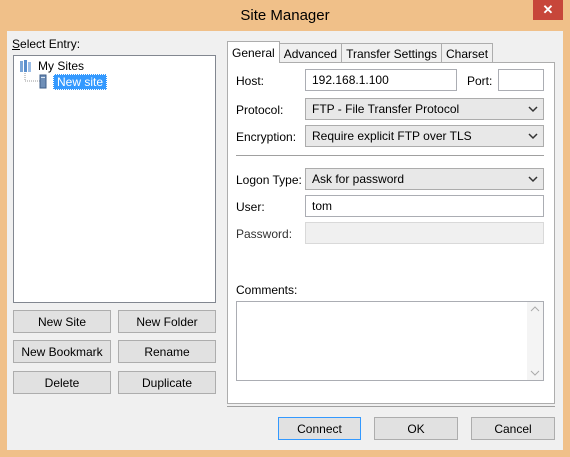  I want to click on separator, so click(390, 155).